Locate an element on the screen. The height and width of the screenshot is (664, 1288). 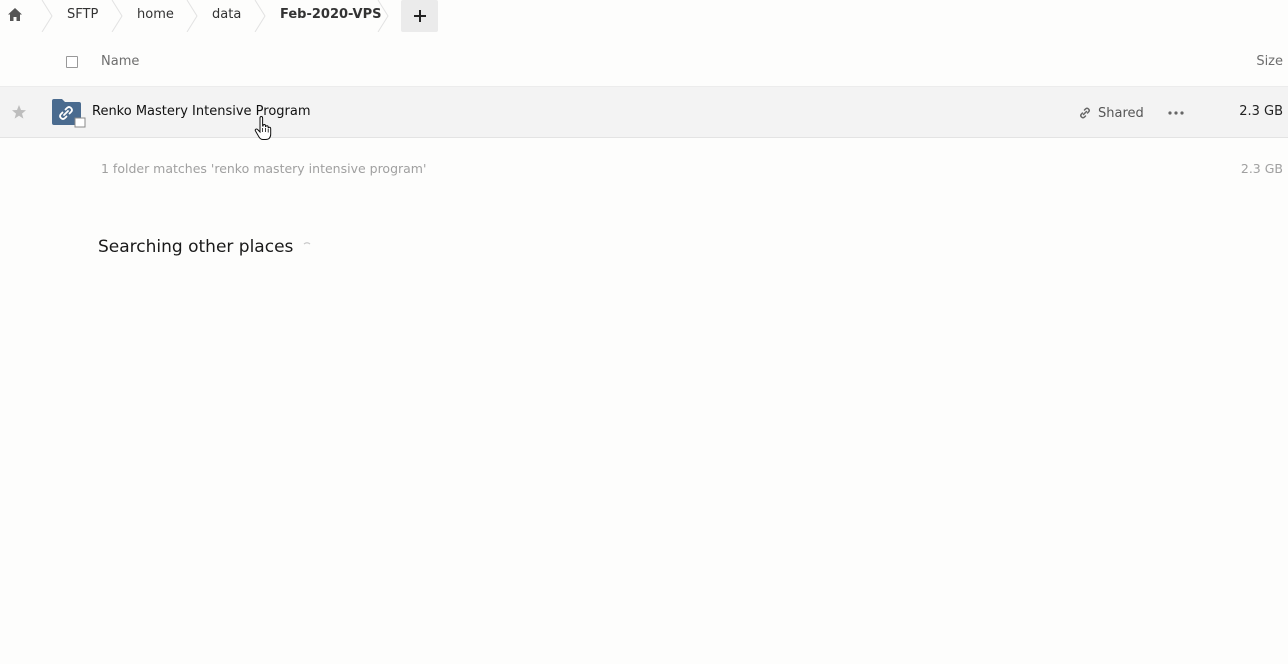
shared-folder-icon is located at coordinates (69, 113).